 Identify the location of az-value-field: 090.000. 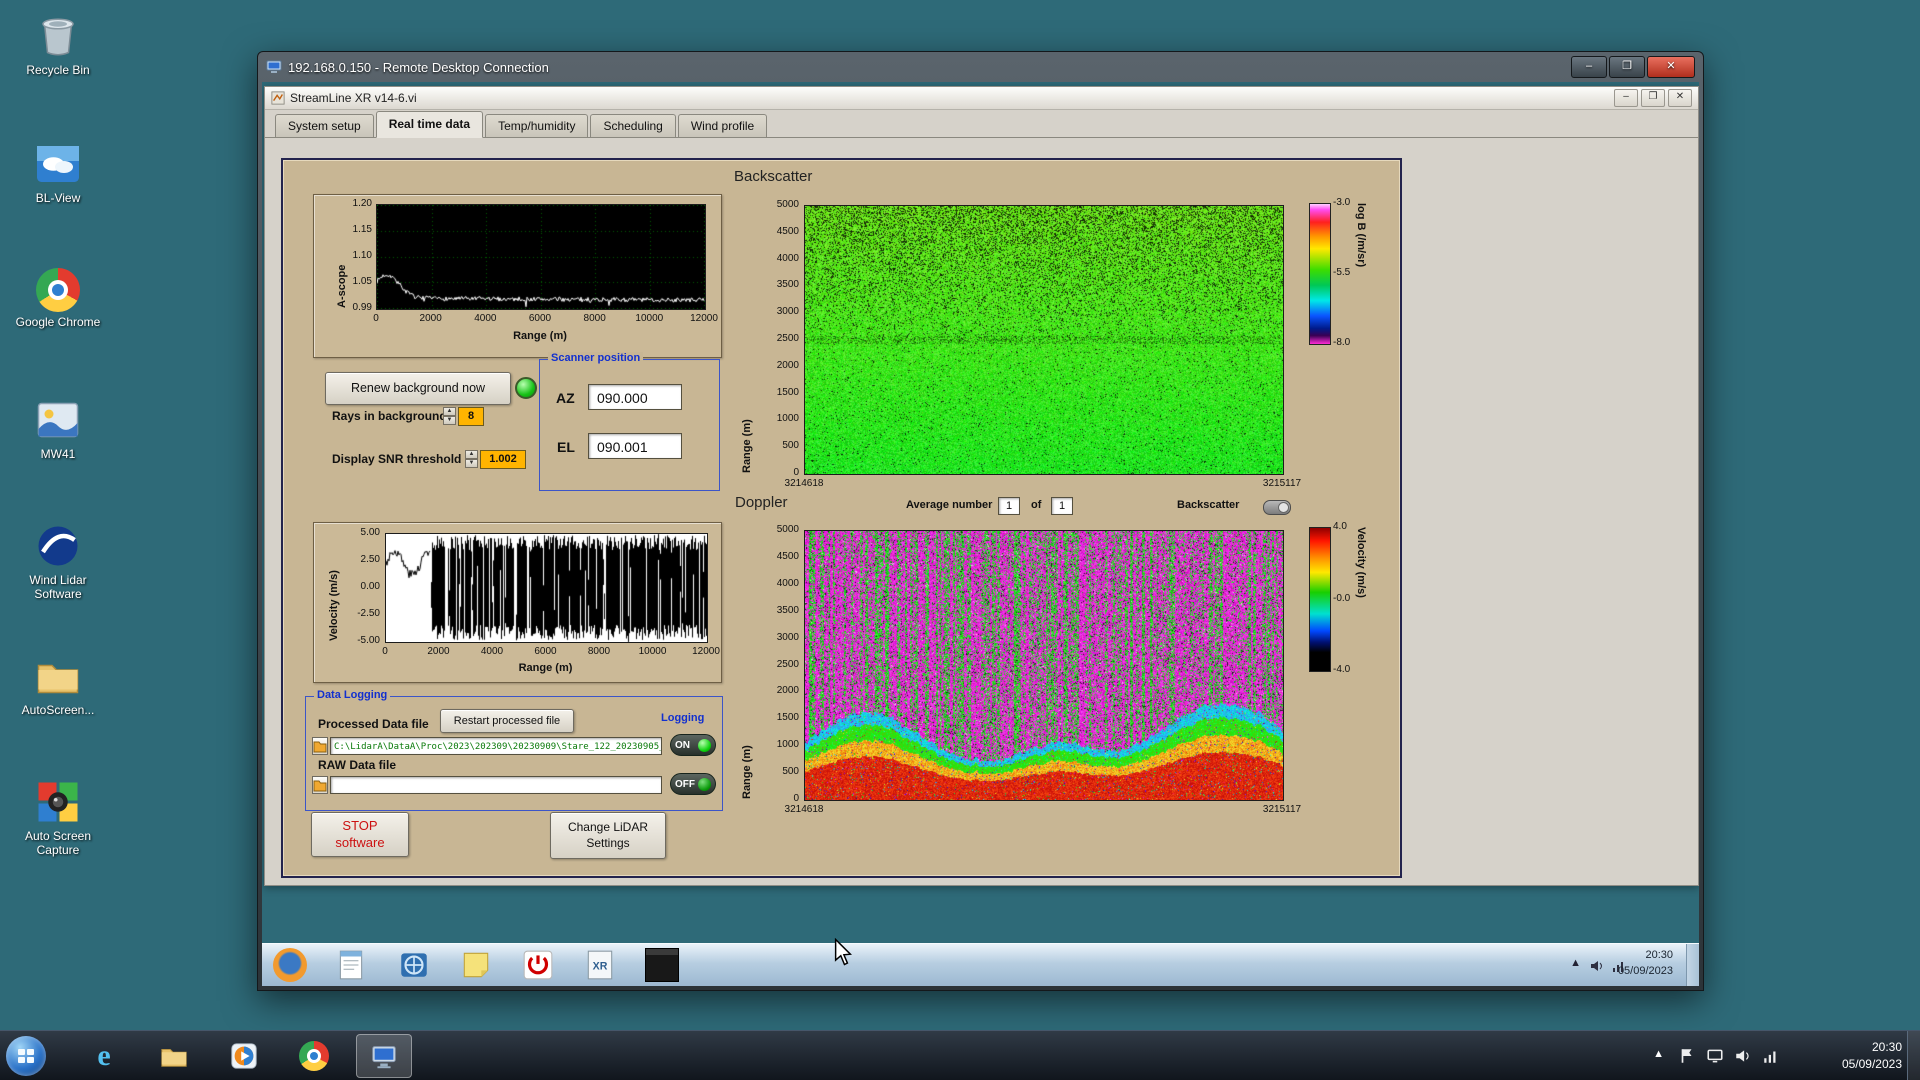
(635, 397).